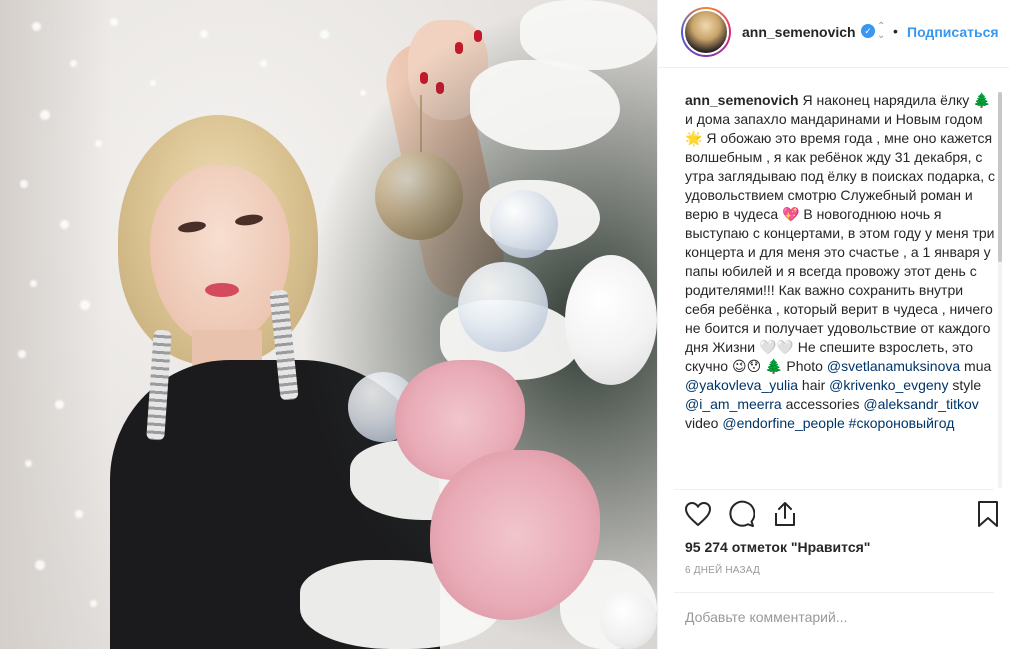 The image size is (1009, 649). Describe the element at coordinates (976, 366) in the screenshot. I see `mention-suffix: mua` at that location.